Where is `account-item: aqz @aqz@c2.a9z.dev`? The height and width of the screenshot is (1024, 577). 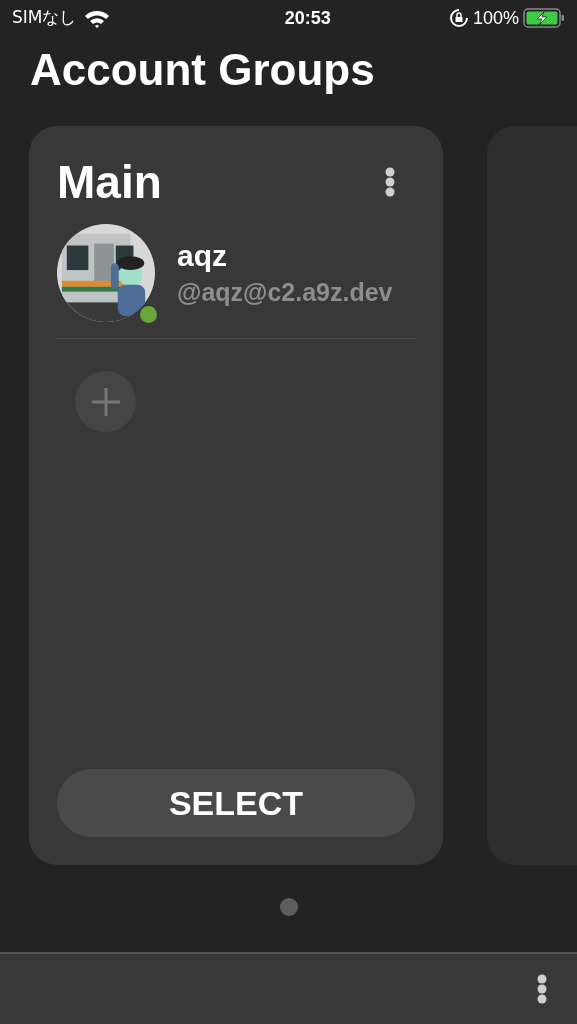
account-item: aqz @aqz@c2.a9z.dev is located at coordinates (236, 281).